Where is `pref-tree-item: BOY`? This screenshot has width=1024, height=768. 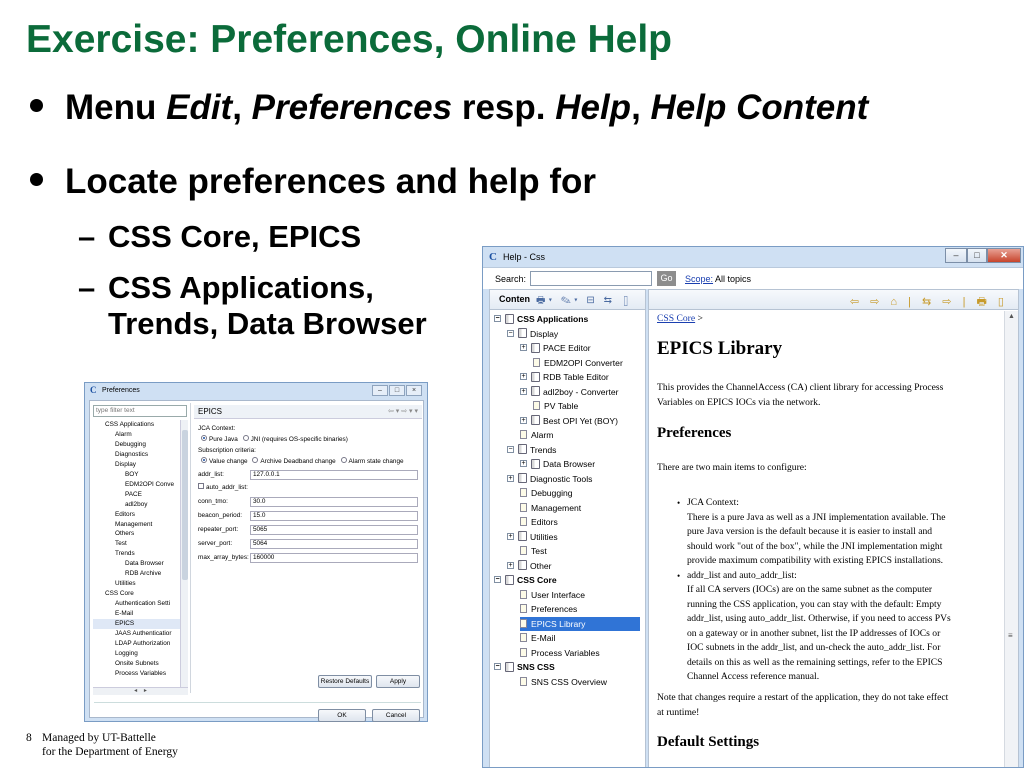
pref-tree-item: BOY is located at coordinates (139, 475).